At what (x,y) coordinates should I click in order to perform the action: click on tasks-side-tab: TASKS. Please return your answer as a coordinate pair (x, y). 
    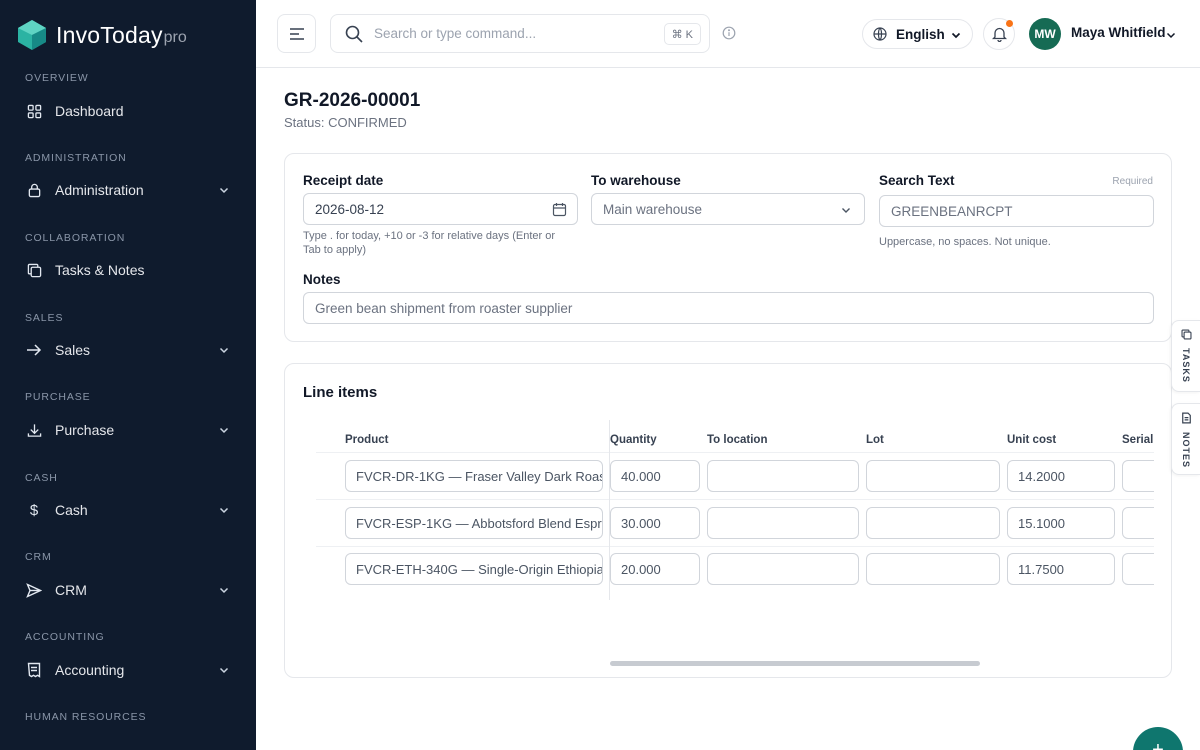
    Looking at the image, I should click on (1185, 356).